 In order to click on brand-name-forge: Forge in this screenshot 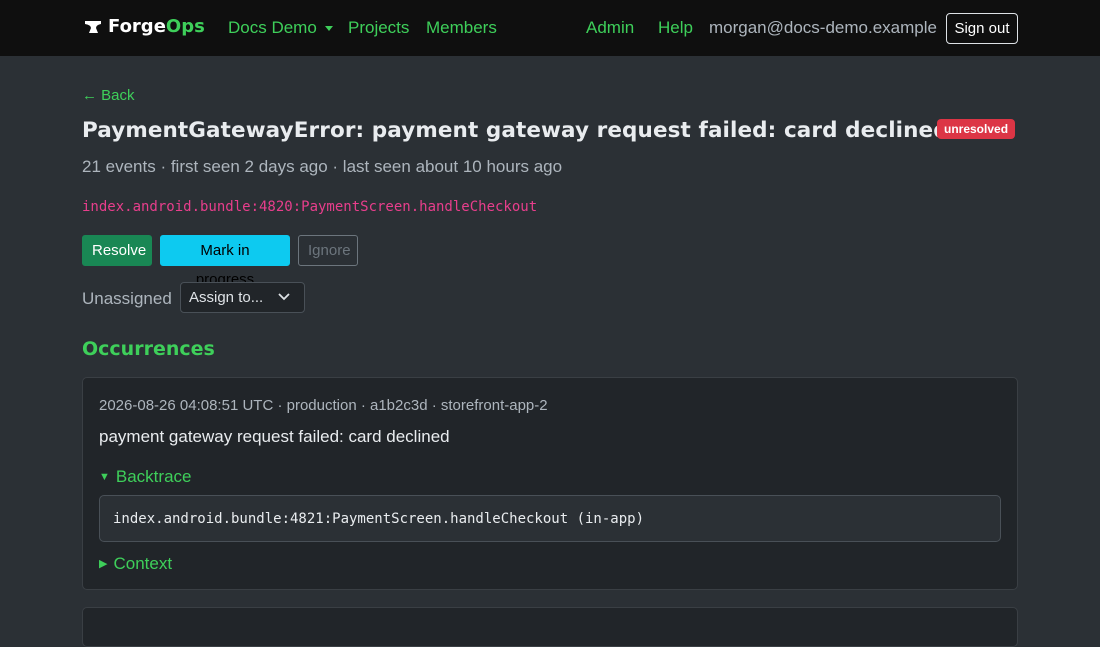, I will do `click(137, 26)`.